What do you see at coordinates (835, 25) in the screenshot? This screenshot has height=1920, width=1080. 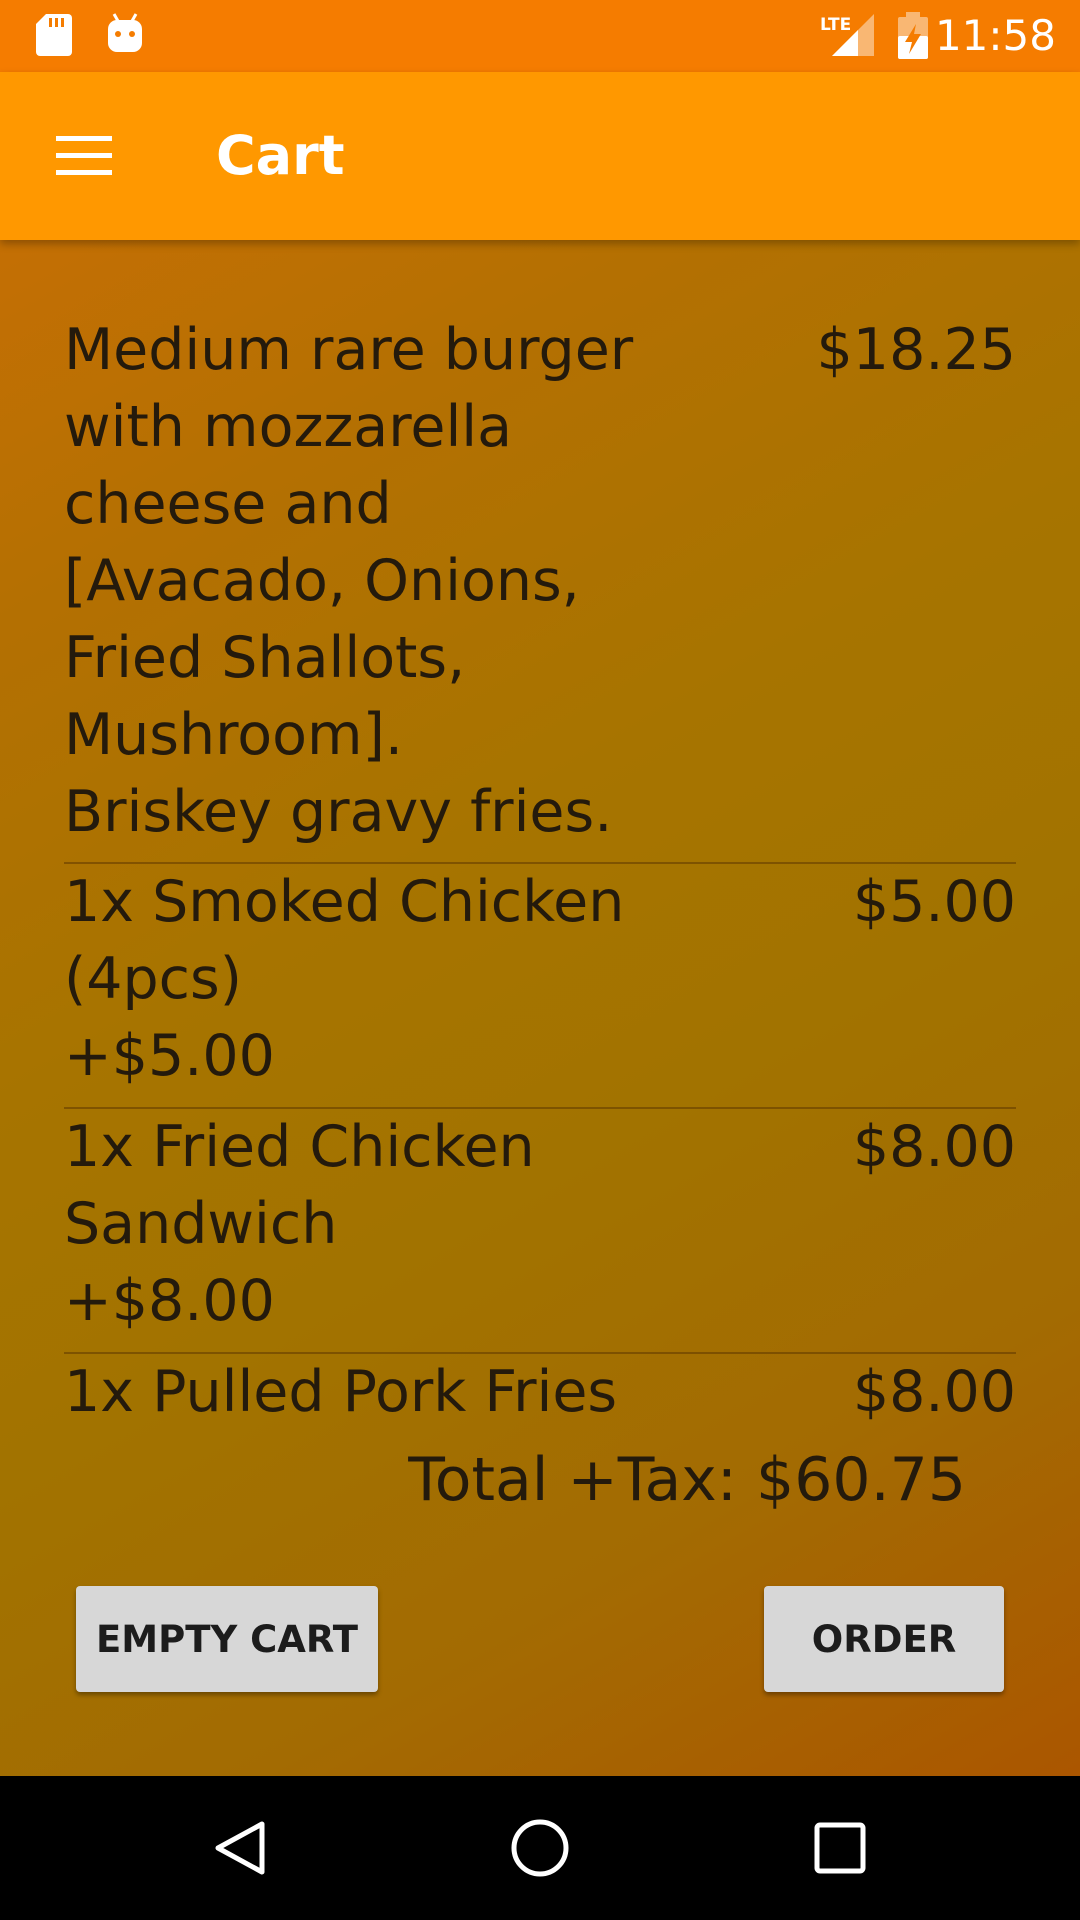 I see `network-label: LTE` at bounding box center [835, 25].